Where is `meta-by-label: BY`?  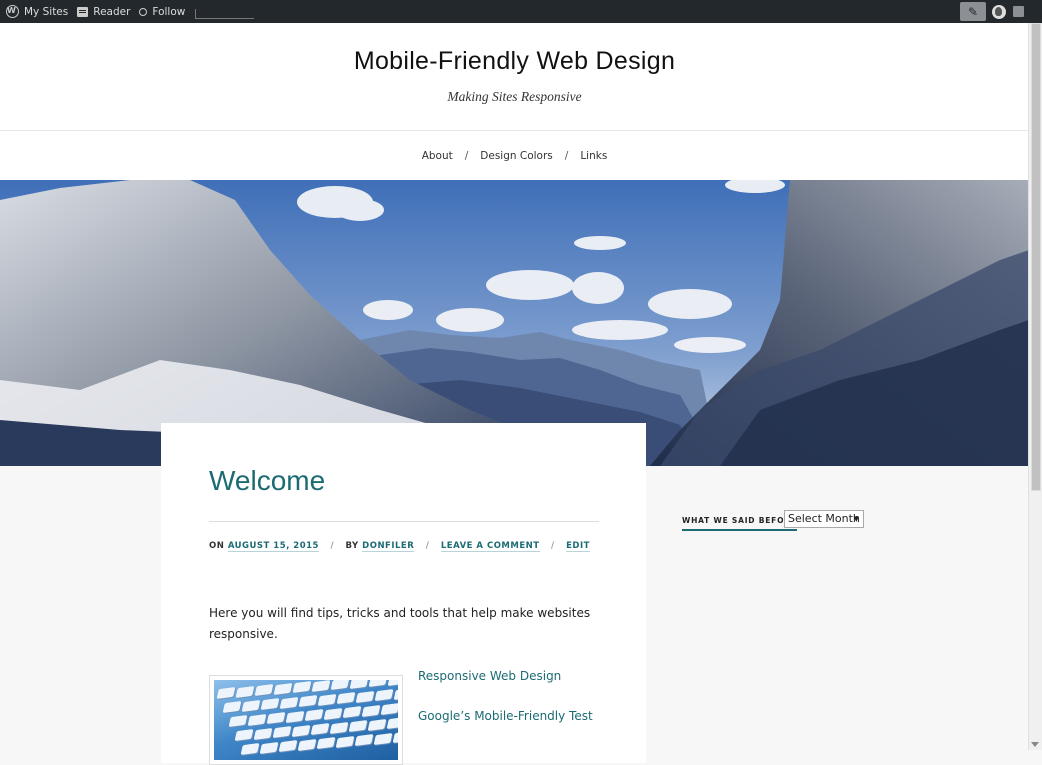
meta-by-label: BY is located at coordinates (352, 546).